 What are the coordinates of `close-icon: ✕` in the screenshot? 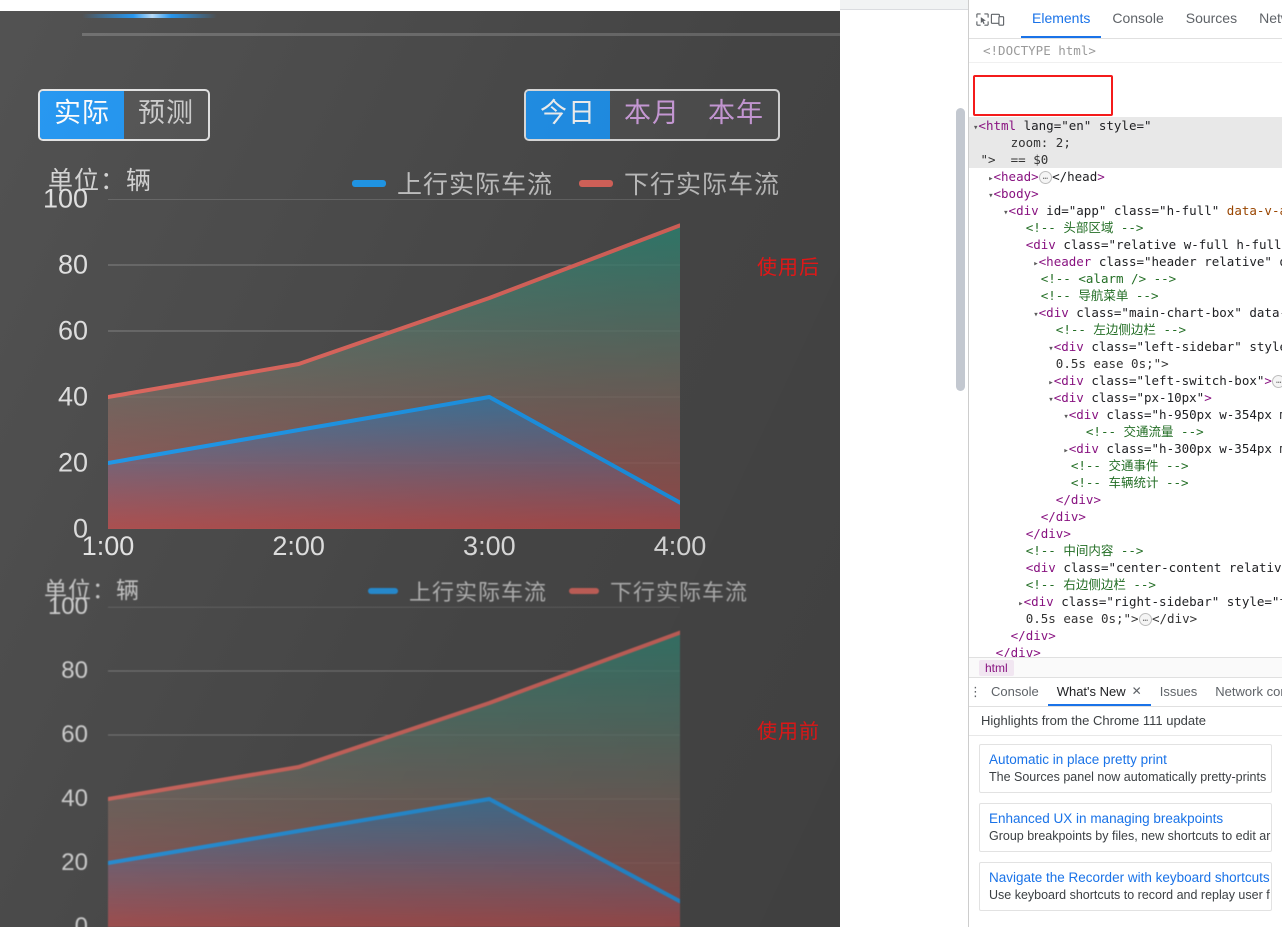 It's located at (1137, 691).